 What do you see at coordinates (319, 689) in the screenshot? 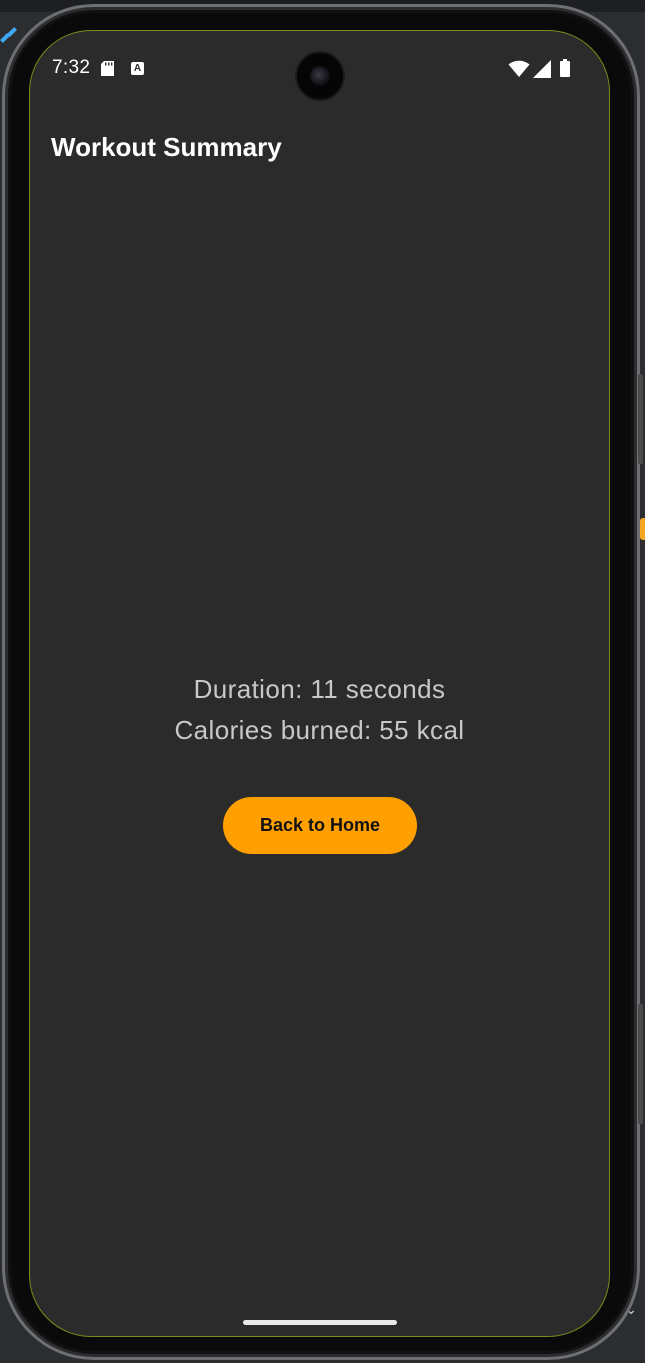
I see `duration-text: Duration: 11 seconds` at bounding box center [319, 689].